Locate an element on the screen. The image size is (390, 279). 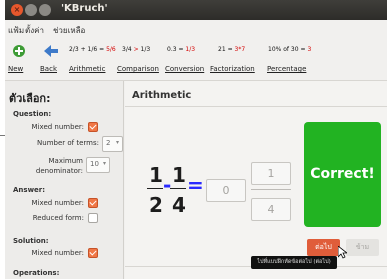
factorization-example-right: 3*7 is located at coordinates (240, 49).